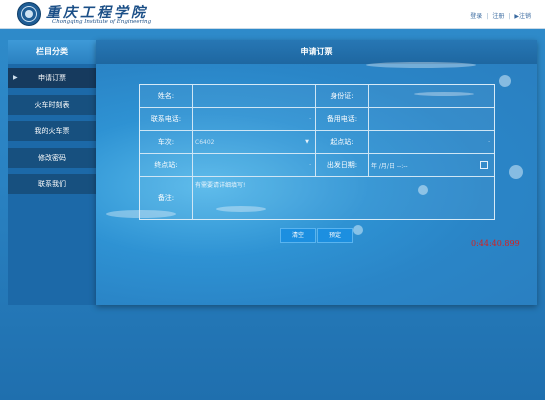 The image size is (545, 400). I want to click on form-row: 终点站: · 出发日期: 年 /月/日 --:--, so click(317, 165).